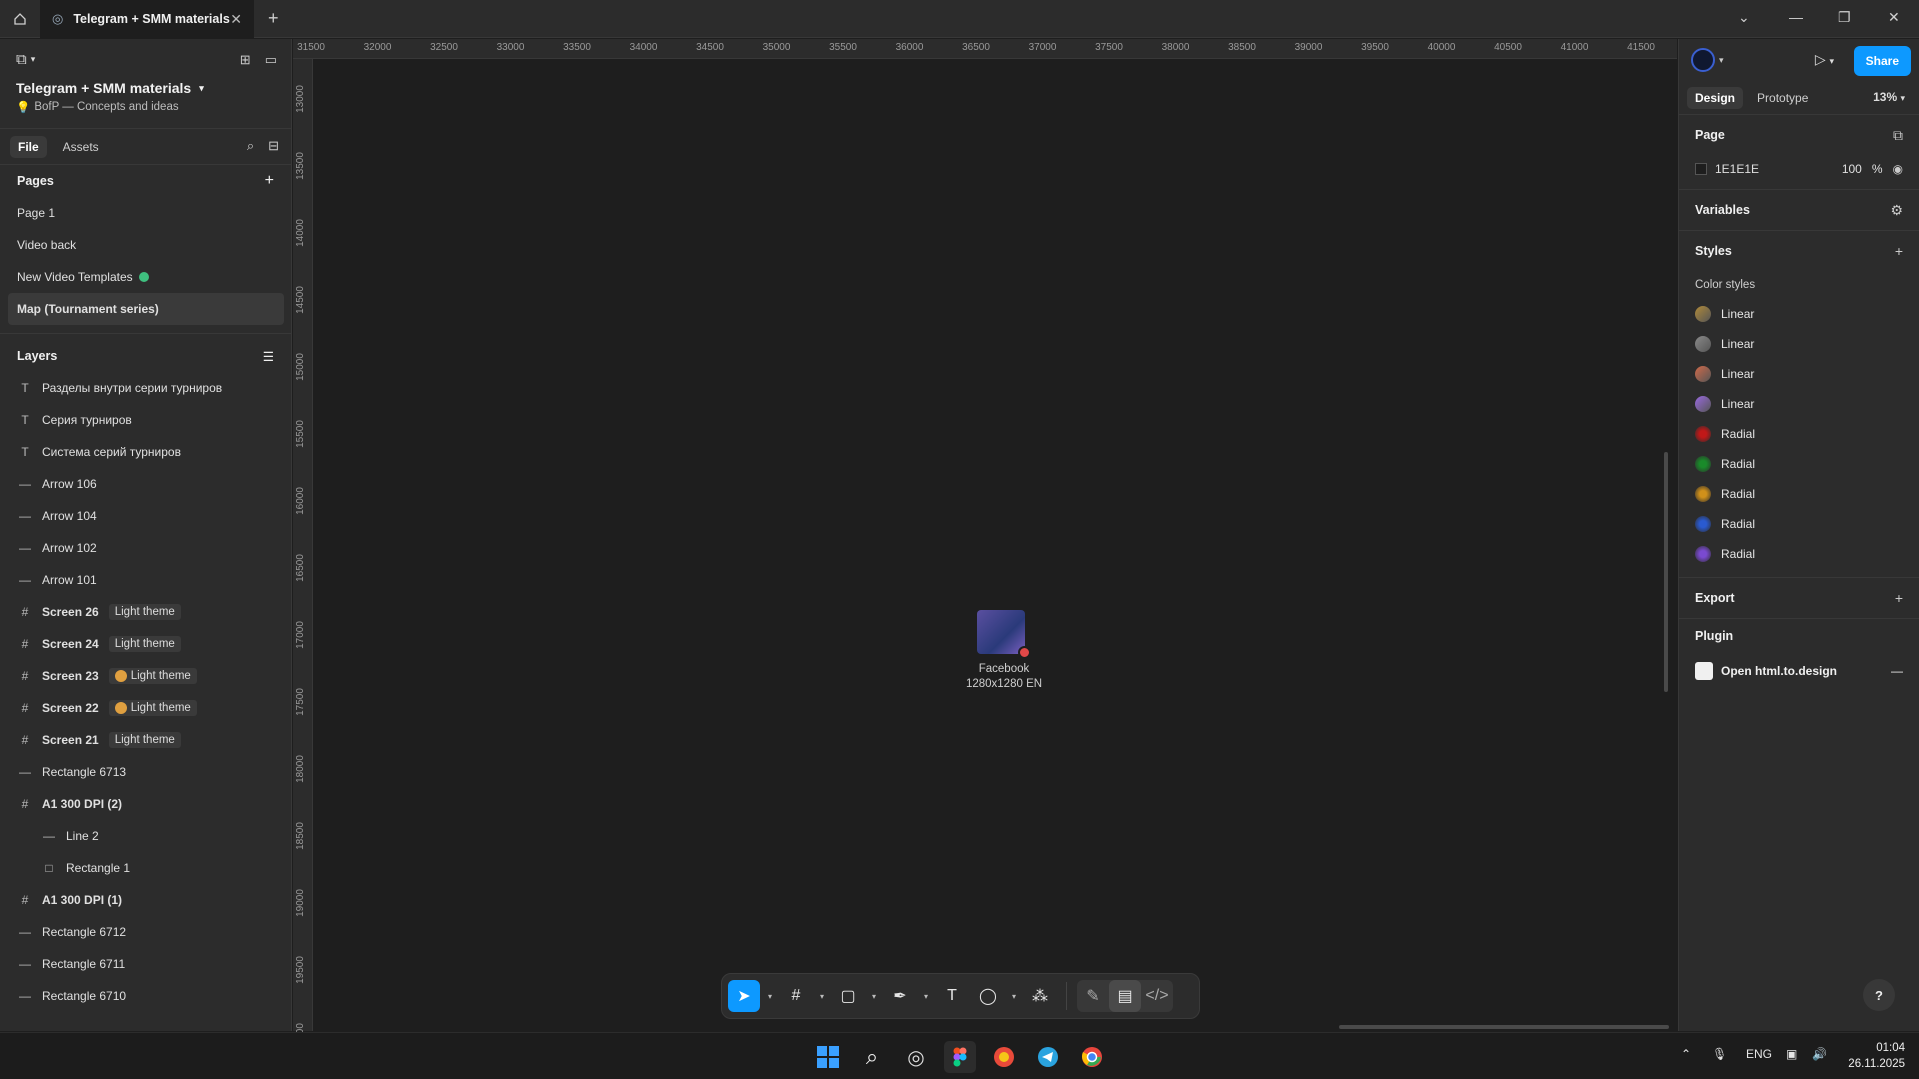 The image size is (1919, 1079). What do you see at coordinates (145, 107) in the screenshot?
I see `project-breadcrumb: 💡 BofP — Concepts and ideas` at bounding box center [145, 107].